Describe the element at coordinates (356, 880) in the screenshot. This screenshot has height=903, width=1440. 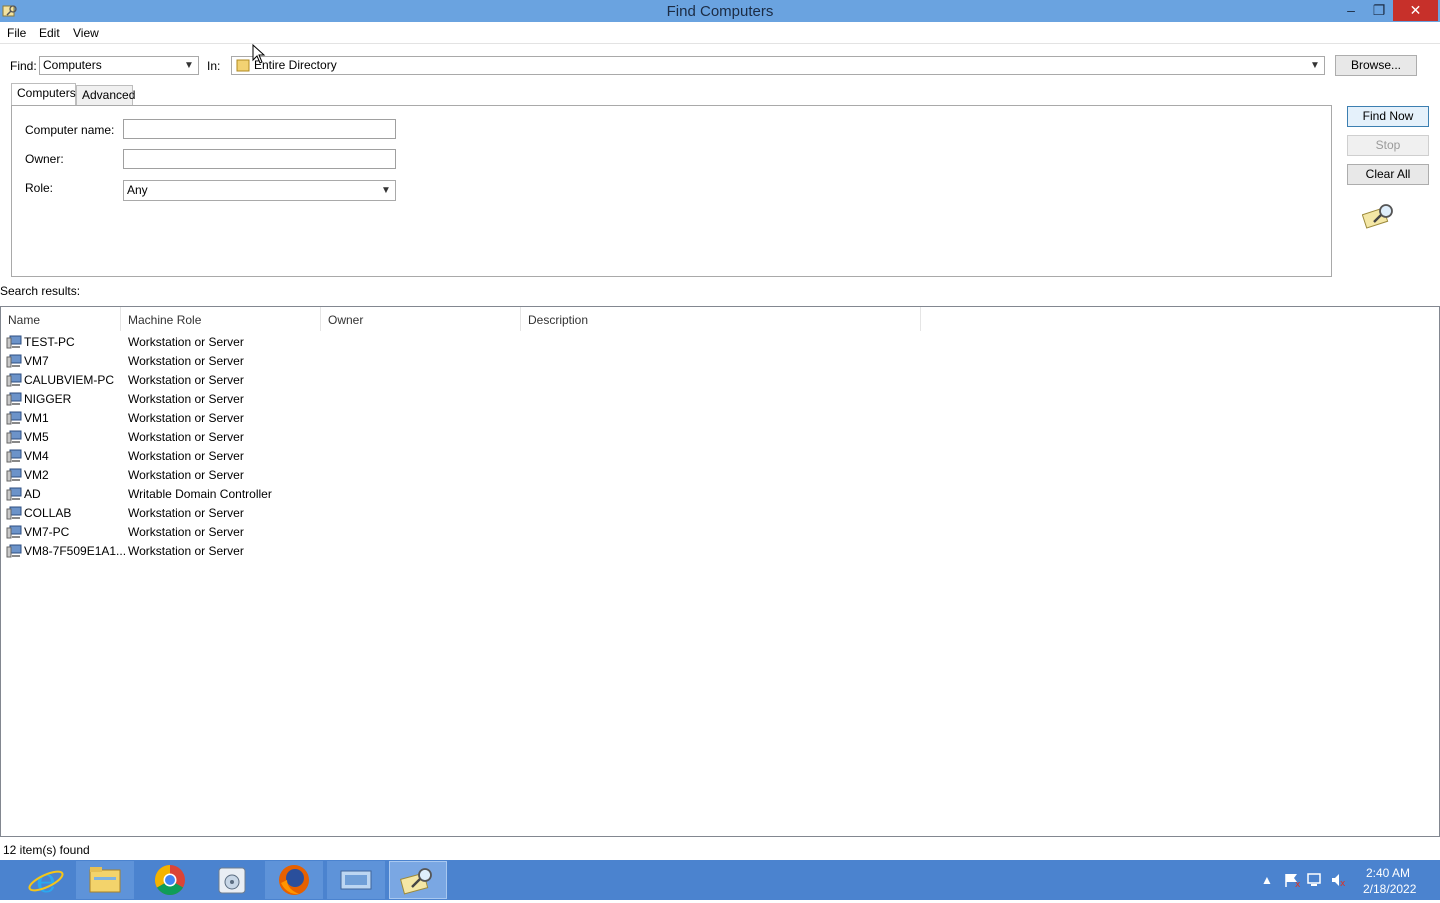
I see `taskbar-remote-desktop` at that location.